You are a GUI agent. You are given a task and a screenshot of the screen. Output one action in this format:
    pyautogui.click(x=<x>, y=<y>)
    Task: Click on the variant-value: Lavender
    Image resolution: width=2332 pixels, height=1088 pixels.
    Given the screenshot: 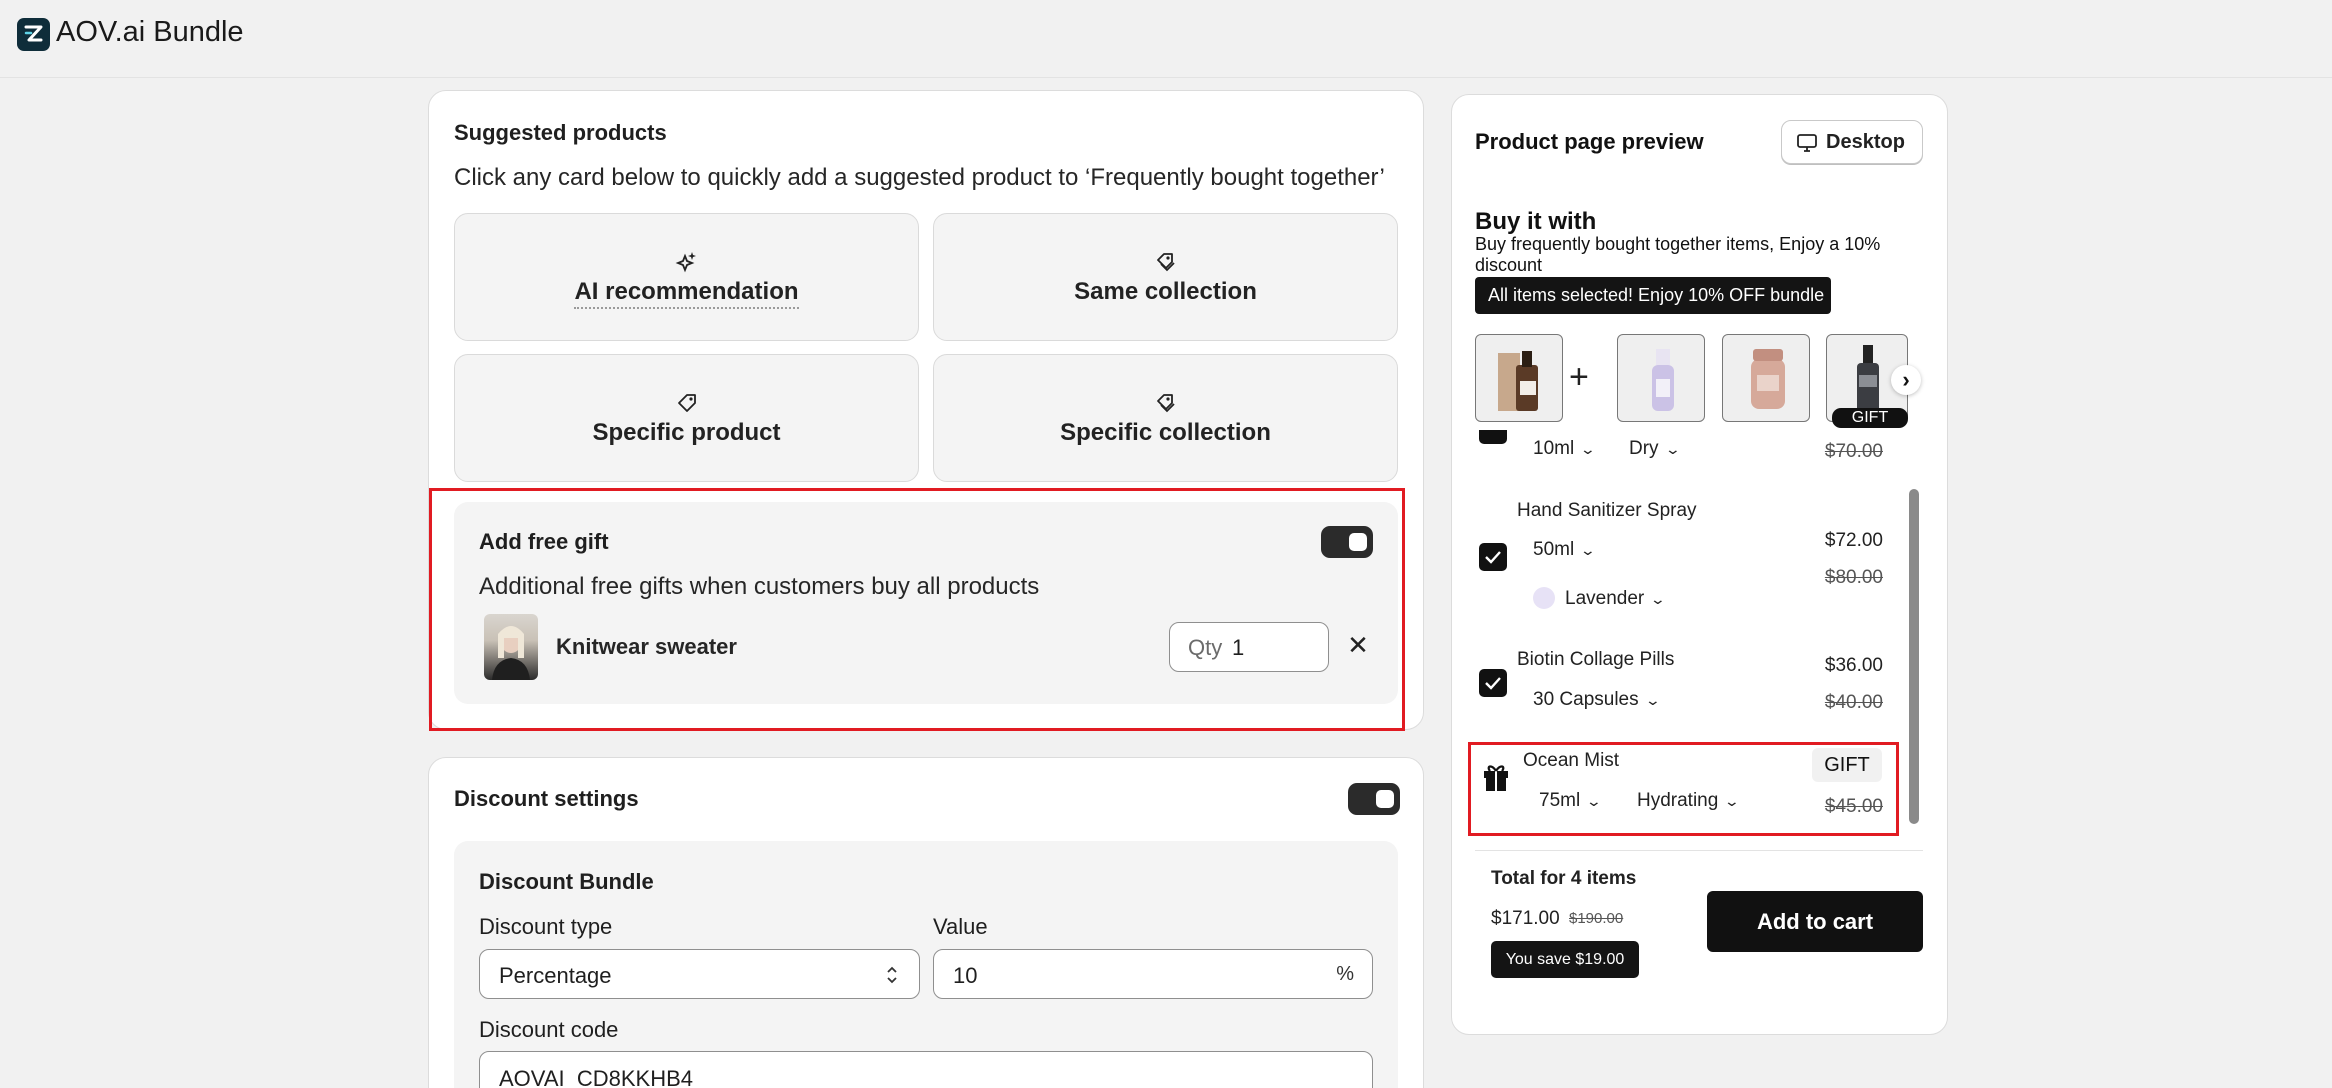 What is the action you would take?
    pyautogui.click(x=1605, y=598)
    